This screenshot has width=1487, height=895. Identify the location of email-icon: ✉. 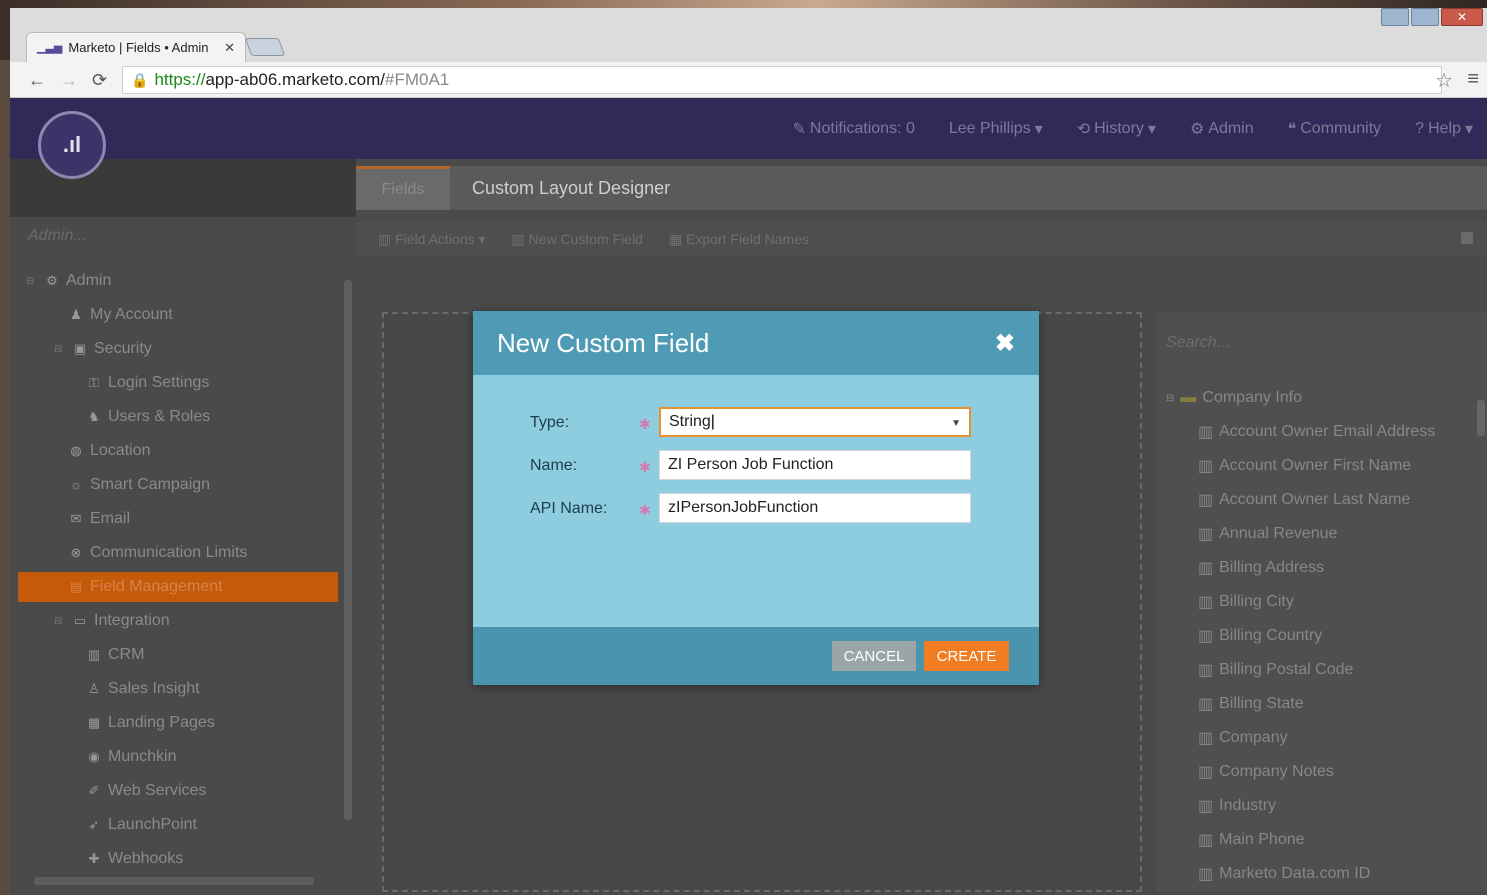
(76, 518).